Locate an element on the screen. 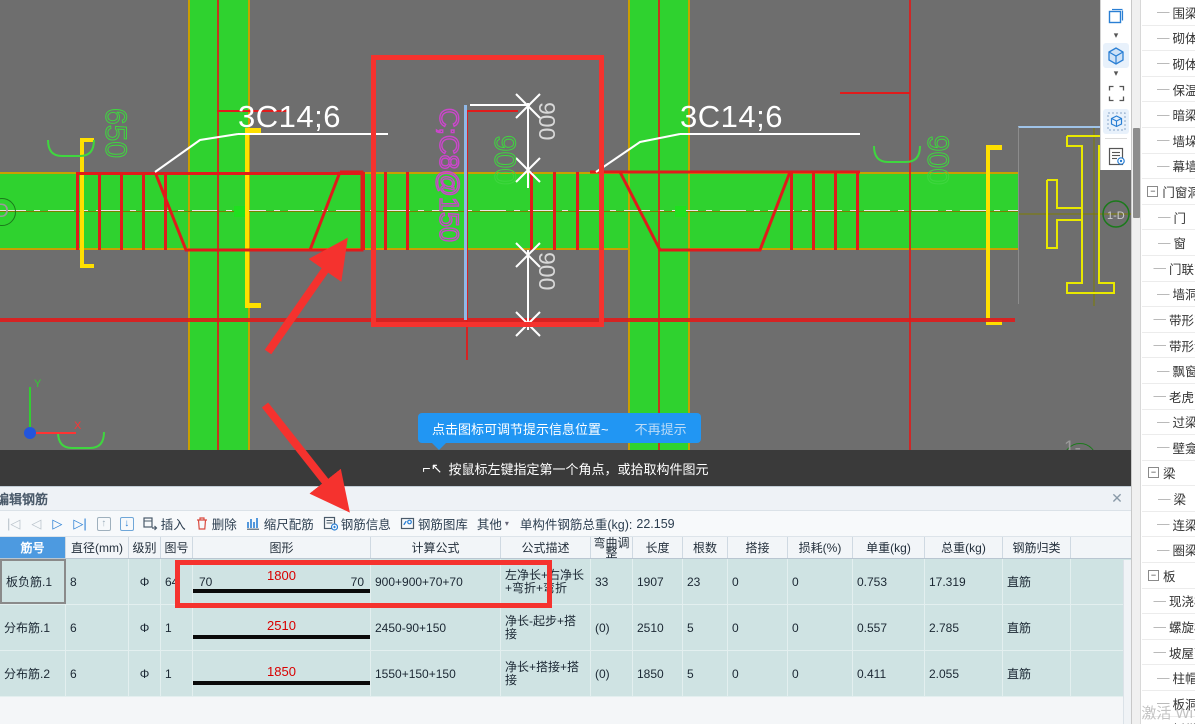 This screenshot has height=724, width=1195. tree-item-leaf: —门联窗 is located at coordinates (1168, 269).